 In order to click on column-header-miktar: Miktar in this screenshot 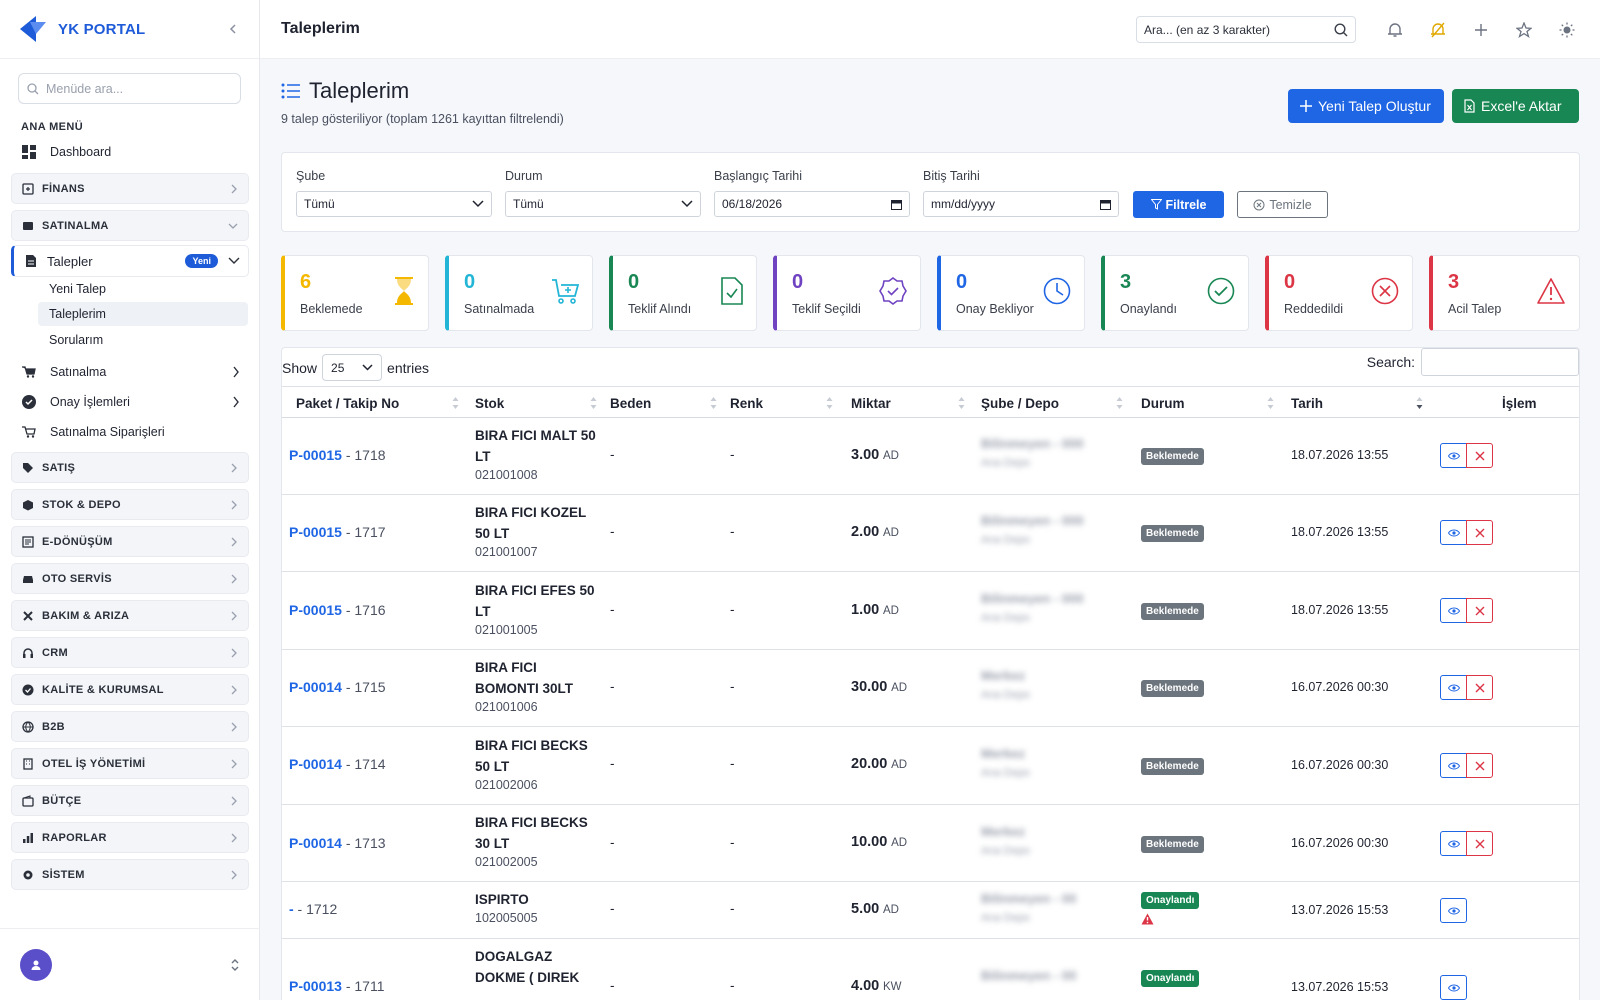, I will do `click(871, 403)`.